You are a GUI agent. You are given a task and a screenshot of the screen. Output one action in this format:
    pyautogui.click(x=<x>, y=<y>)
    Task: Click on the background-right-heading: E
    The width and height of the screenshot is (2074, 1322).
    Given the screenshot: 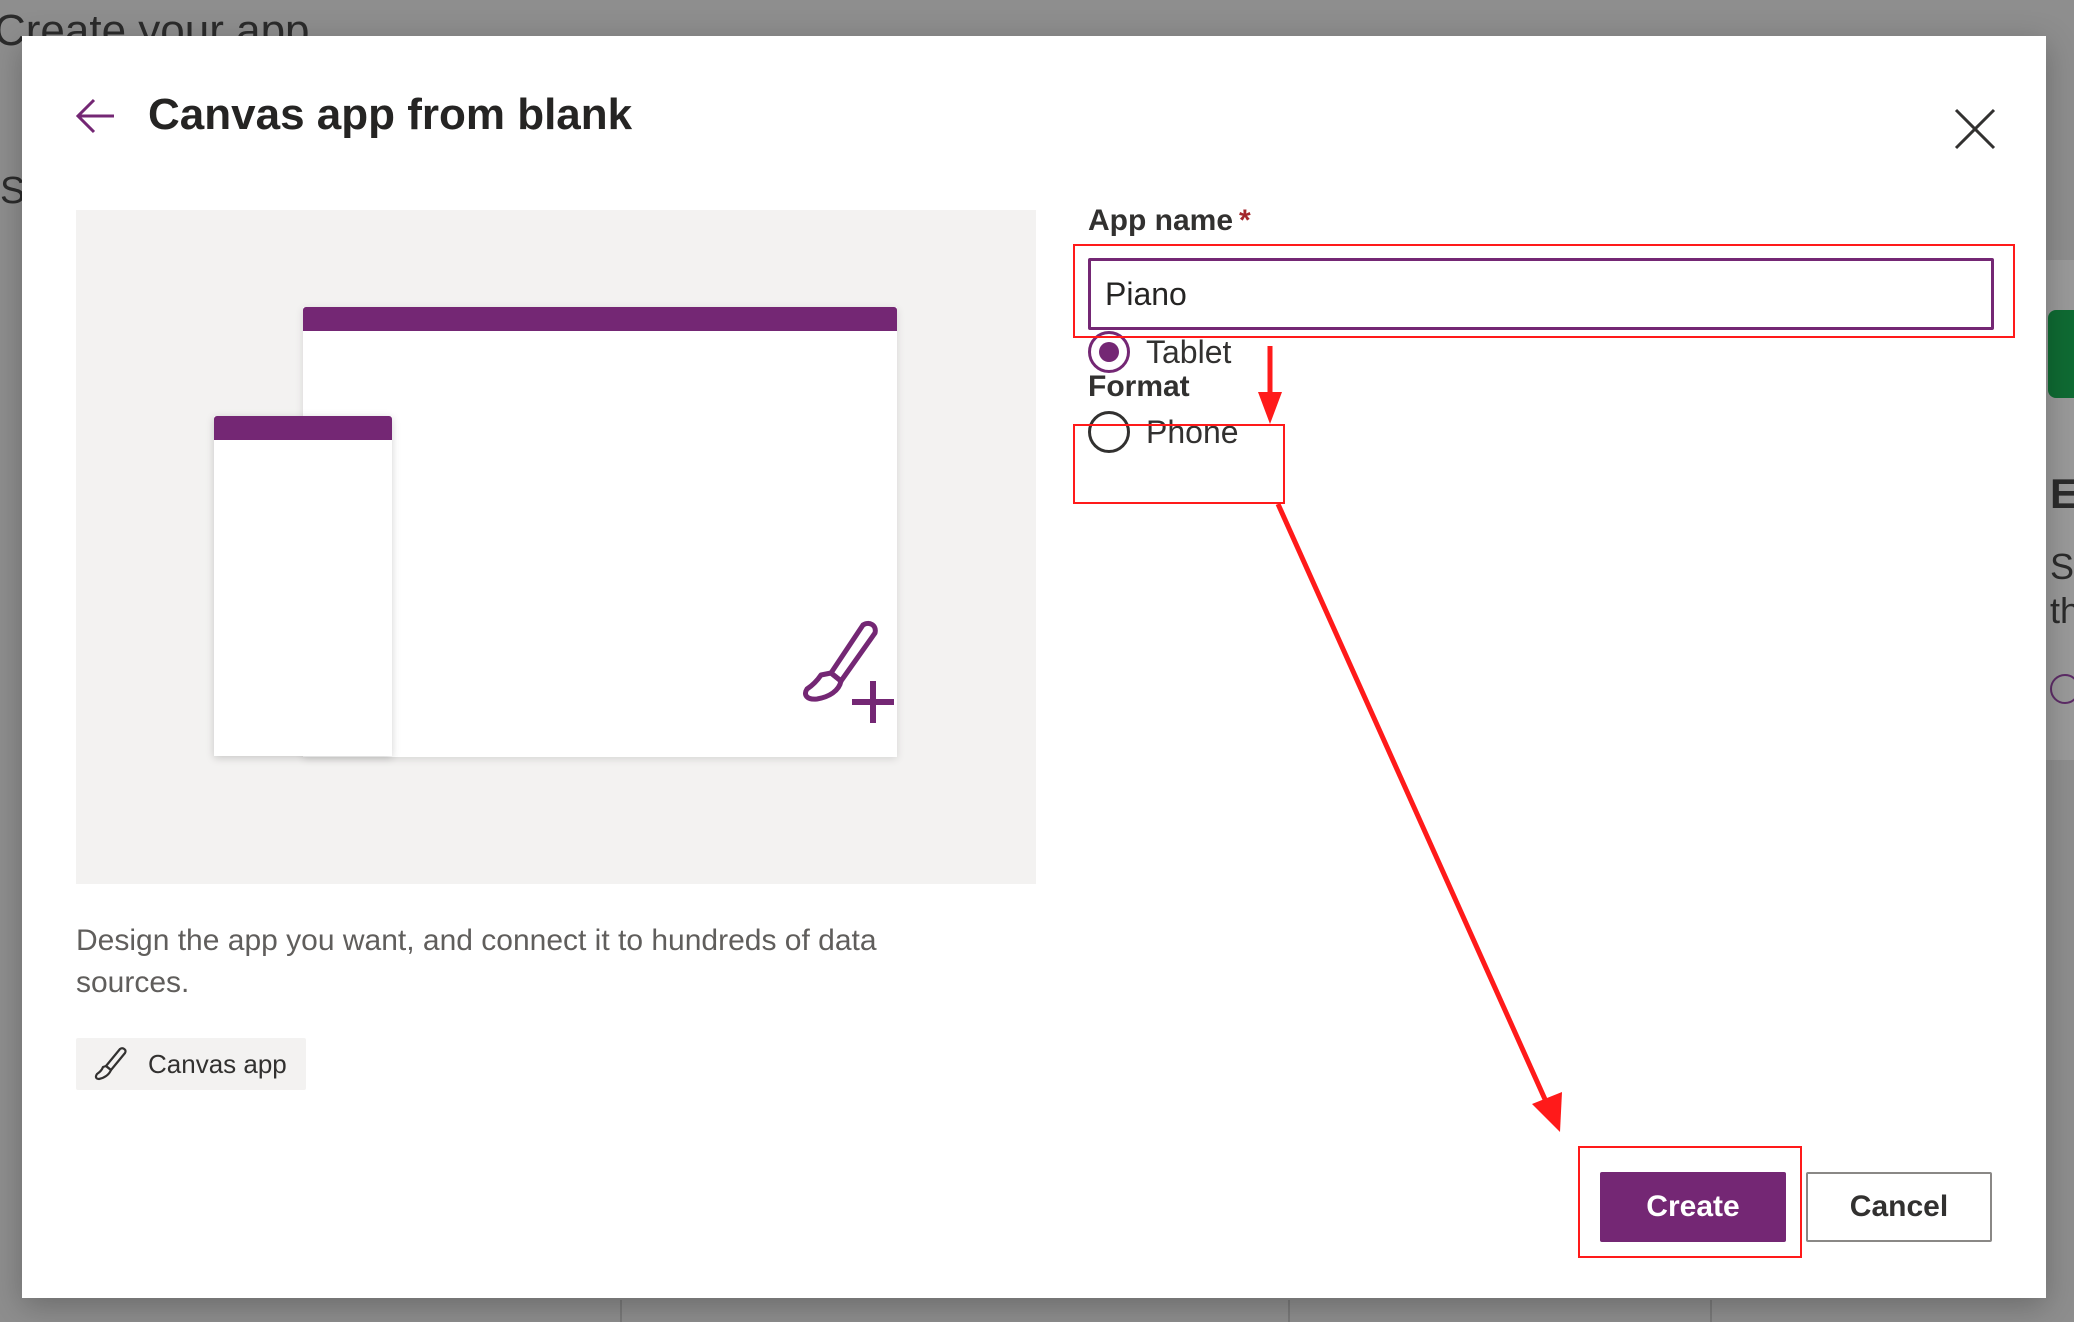 What is the action you would take?
    pyautogui.click(x=2062, y=493)
    